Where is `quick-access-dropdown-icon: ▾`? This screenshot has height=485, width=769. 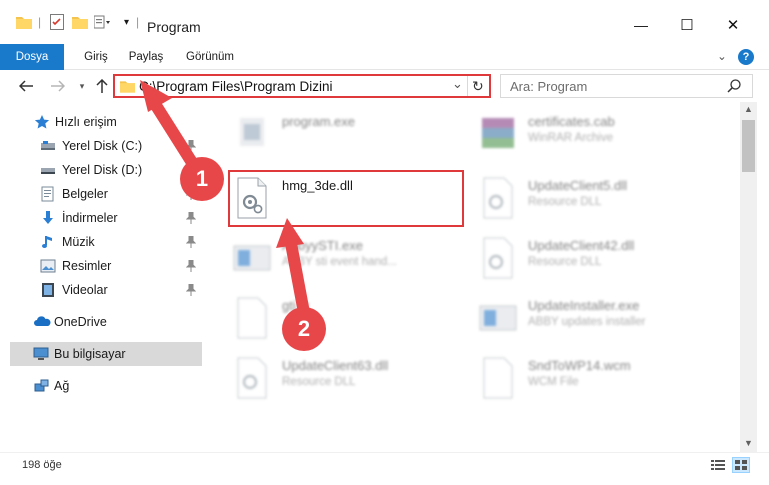
quick-access-dropdown-icon: ▾ is located at coordinates (126, 22).